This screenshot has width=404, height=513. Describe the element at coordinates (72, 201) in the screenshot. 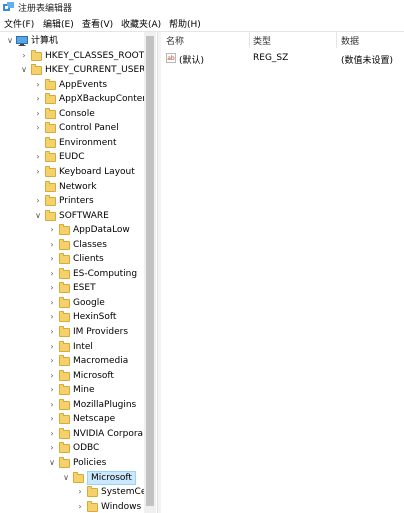

I see `tree-node: › Printers` at that location.